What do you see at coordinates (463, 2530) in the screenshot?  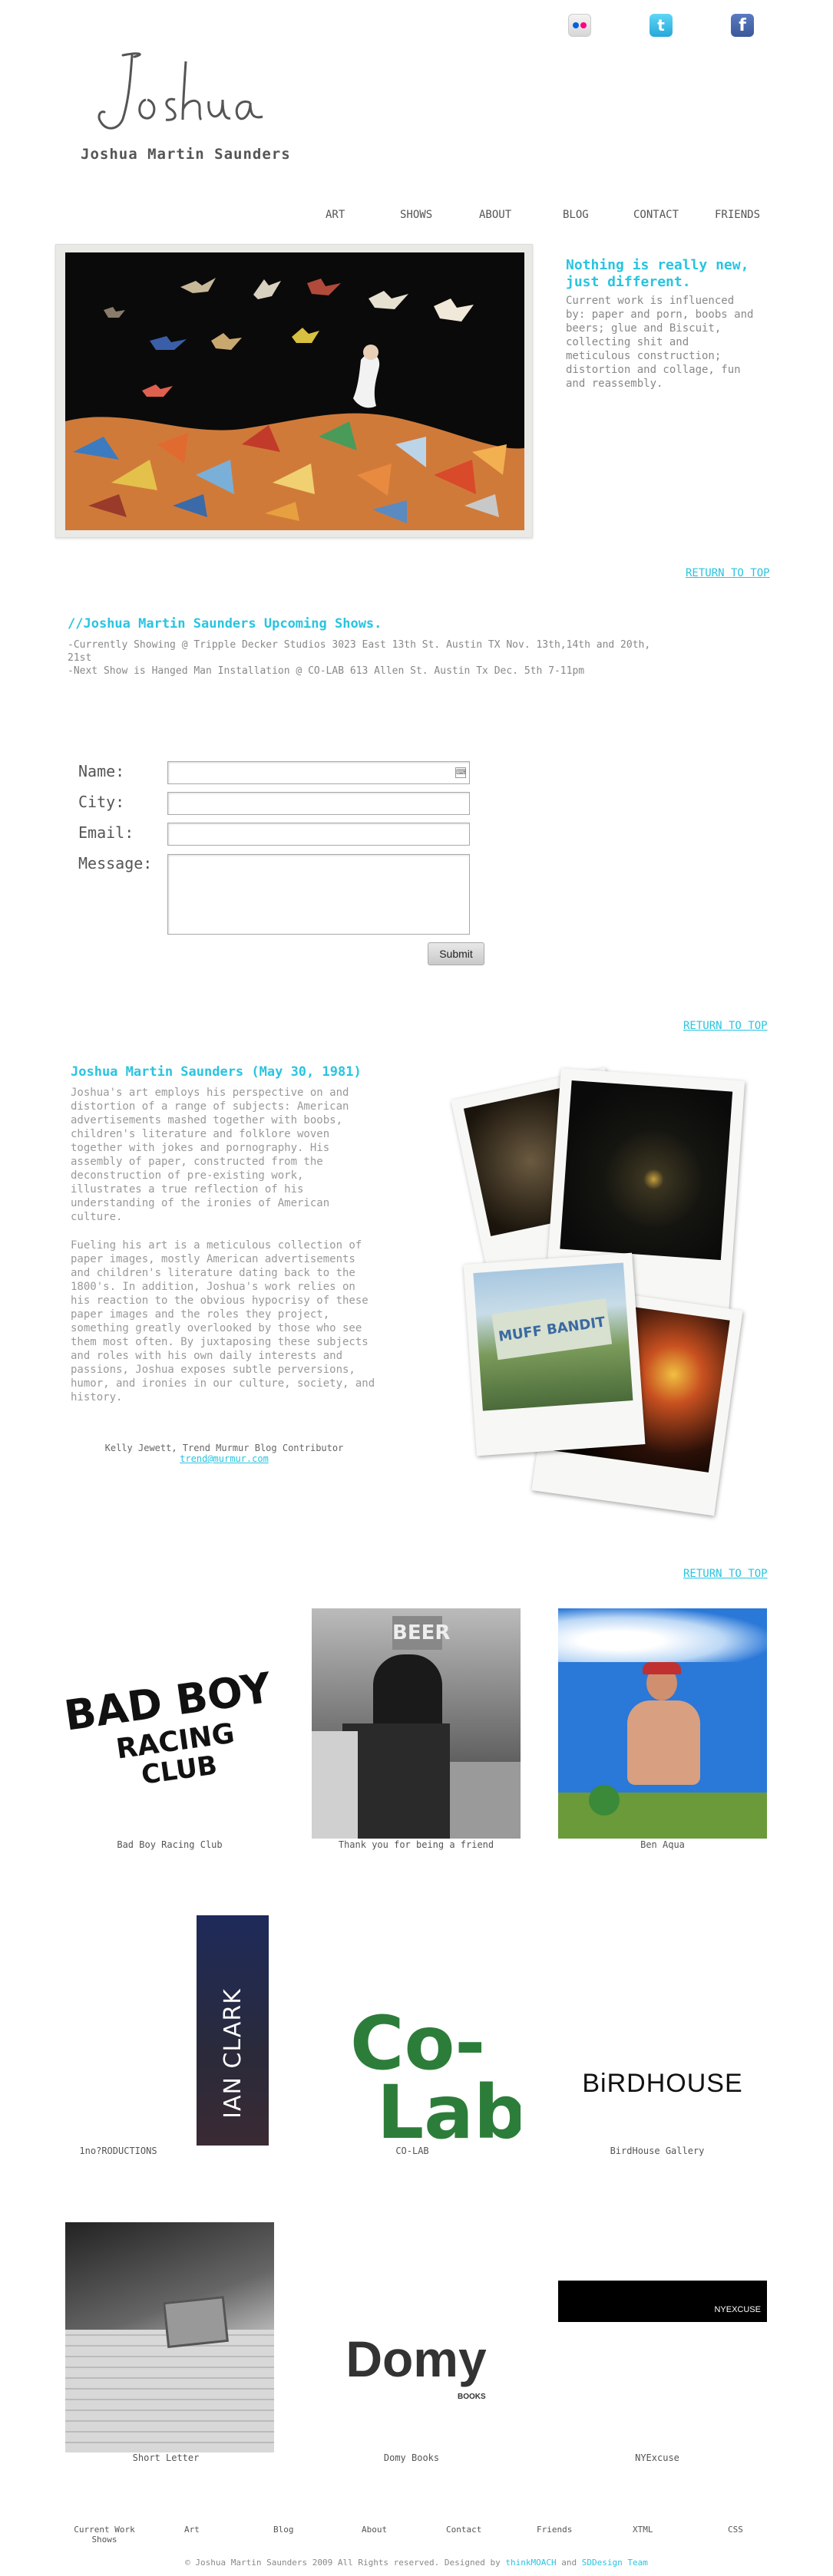 I see `footer-nav-contact: Contact` at bounding box center [463, 2530].